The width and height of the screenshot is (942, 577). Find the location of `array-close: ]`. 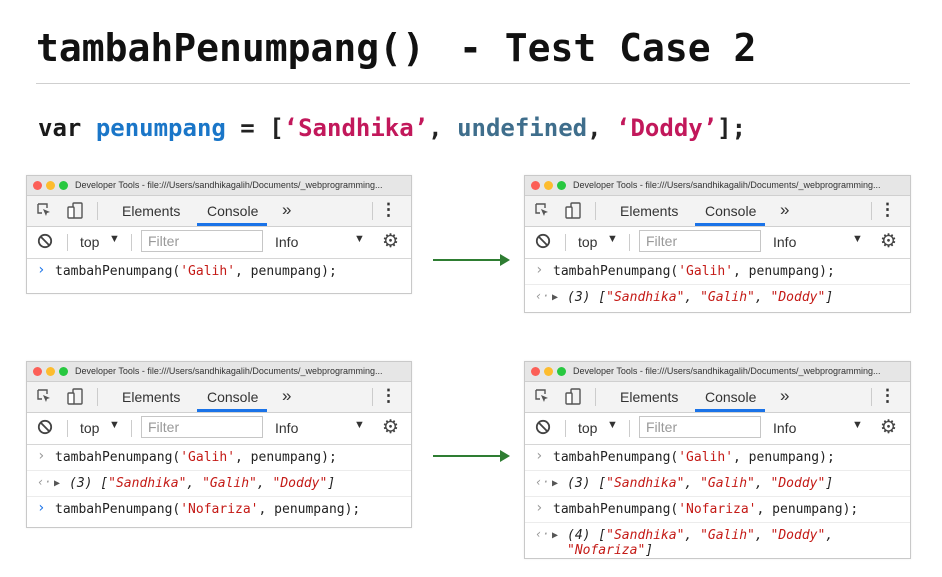

array-close: ] is located at coordinates (331, 483).